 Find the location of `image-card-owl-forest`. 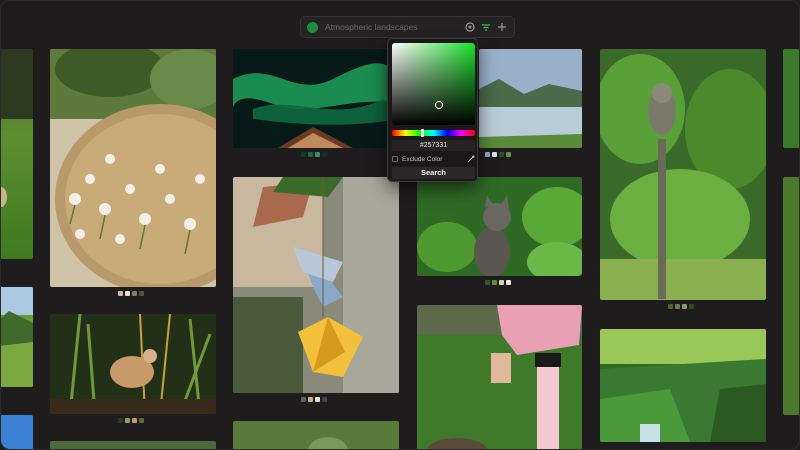

image-card-owl-forest is located at coordinates (683, 174).